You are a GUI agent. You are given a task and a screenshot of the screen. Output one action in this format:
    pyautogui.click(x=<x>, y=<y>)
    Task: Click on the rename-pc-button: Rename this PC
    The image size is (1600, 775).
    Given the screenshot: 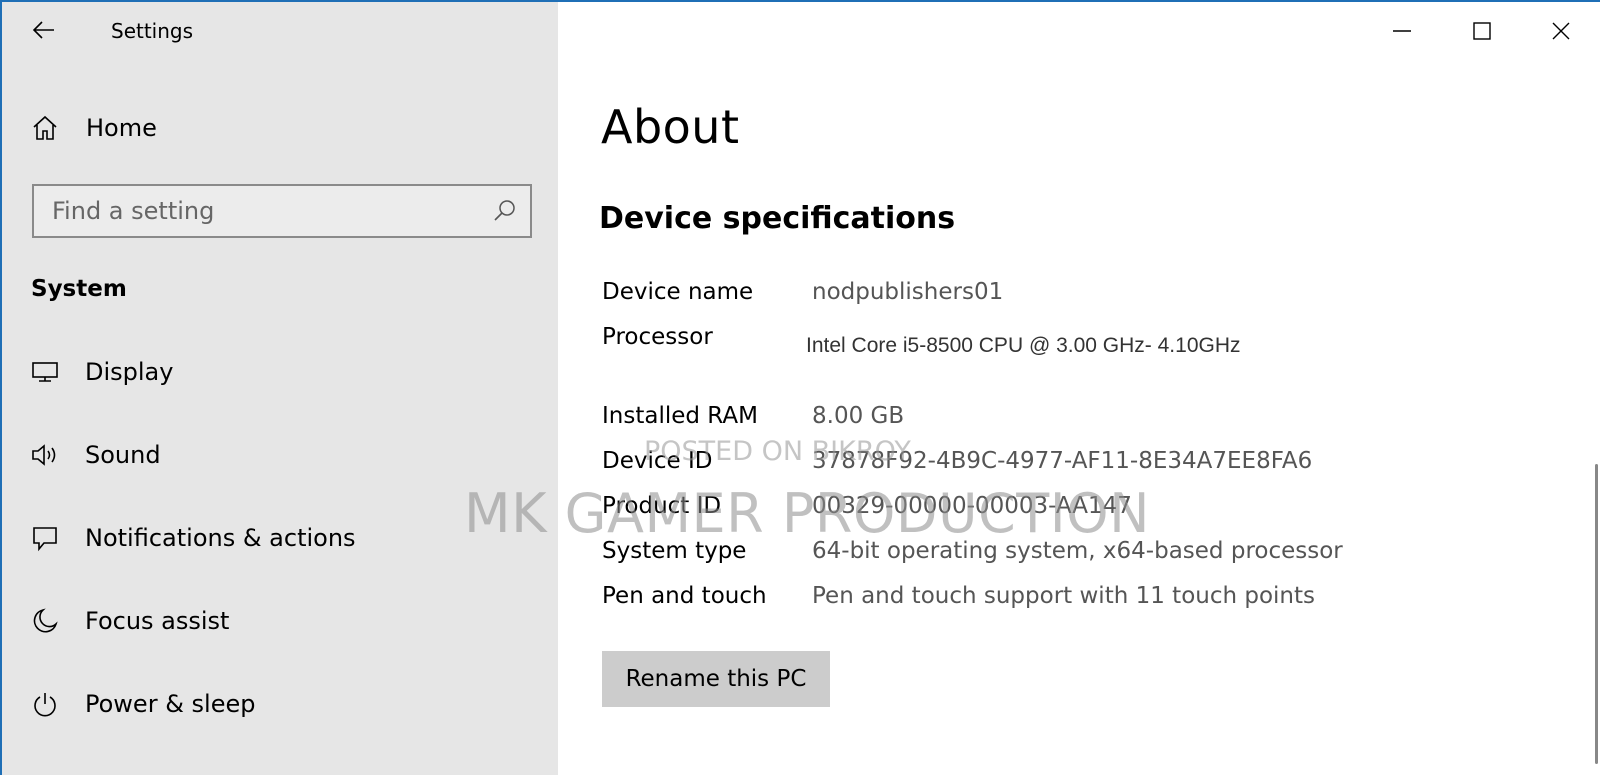 What is the action you would take?
    pyautogui.click(x=716, y=679)
    